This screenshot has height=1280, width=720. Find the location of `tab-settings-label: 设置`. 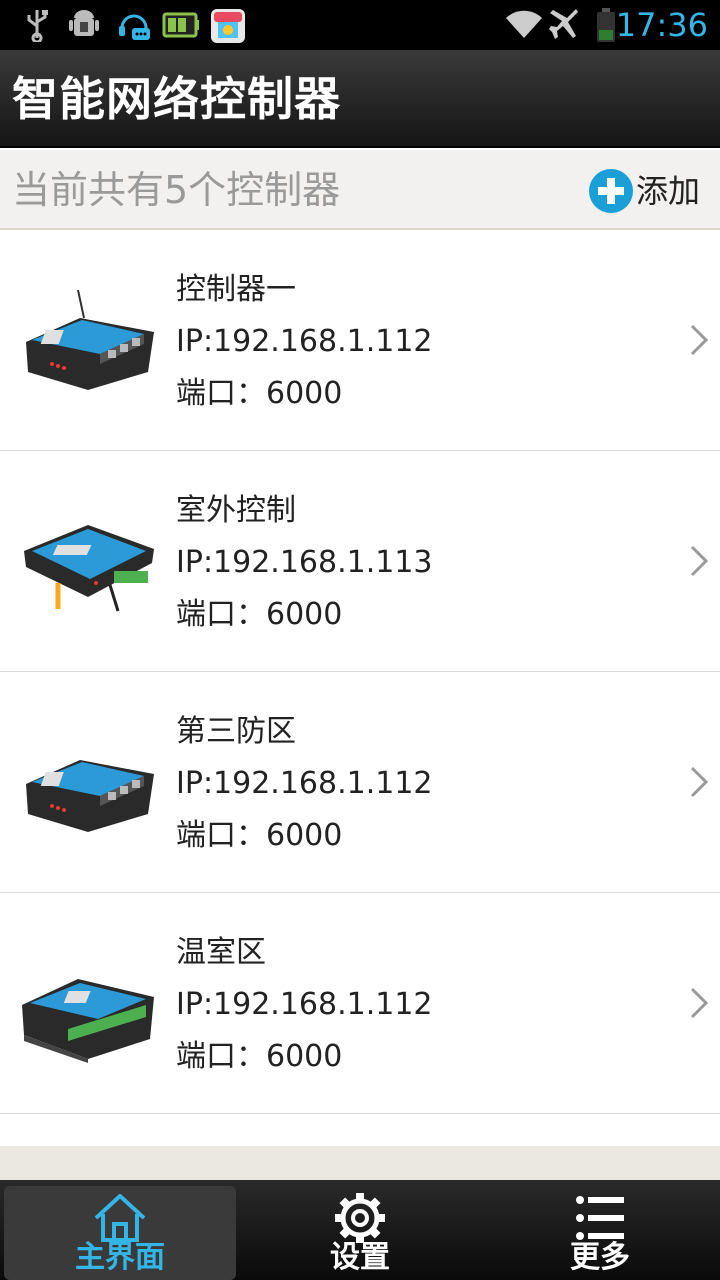

tab-settings-label: 设置 is located at coordinates (360, 1257).